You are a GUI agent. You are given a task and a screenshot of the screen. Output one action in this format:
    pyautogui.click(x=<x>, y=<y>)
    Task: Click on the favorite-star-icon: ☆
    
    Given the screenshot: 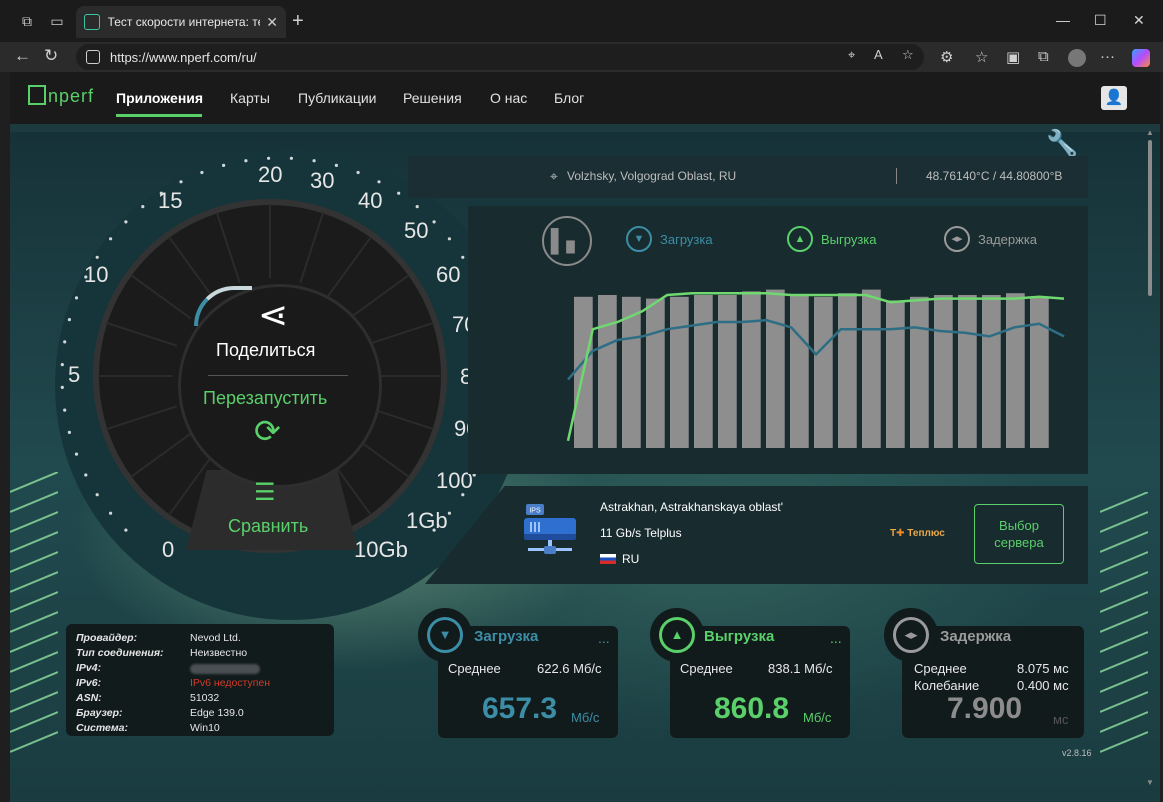 What is the action you would take?
    pyautogui.click(x=908, y=55)
    